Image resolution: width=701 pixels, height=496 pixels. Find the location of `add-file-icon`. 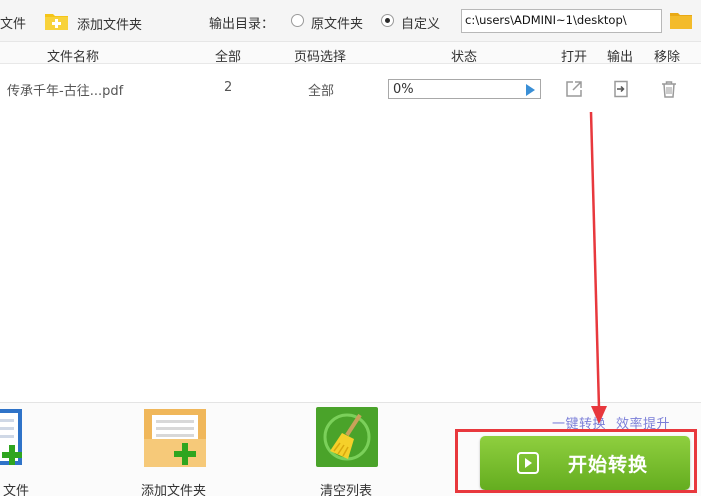

add-file-icon is located at coordinates (16, 437).